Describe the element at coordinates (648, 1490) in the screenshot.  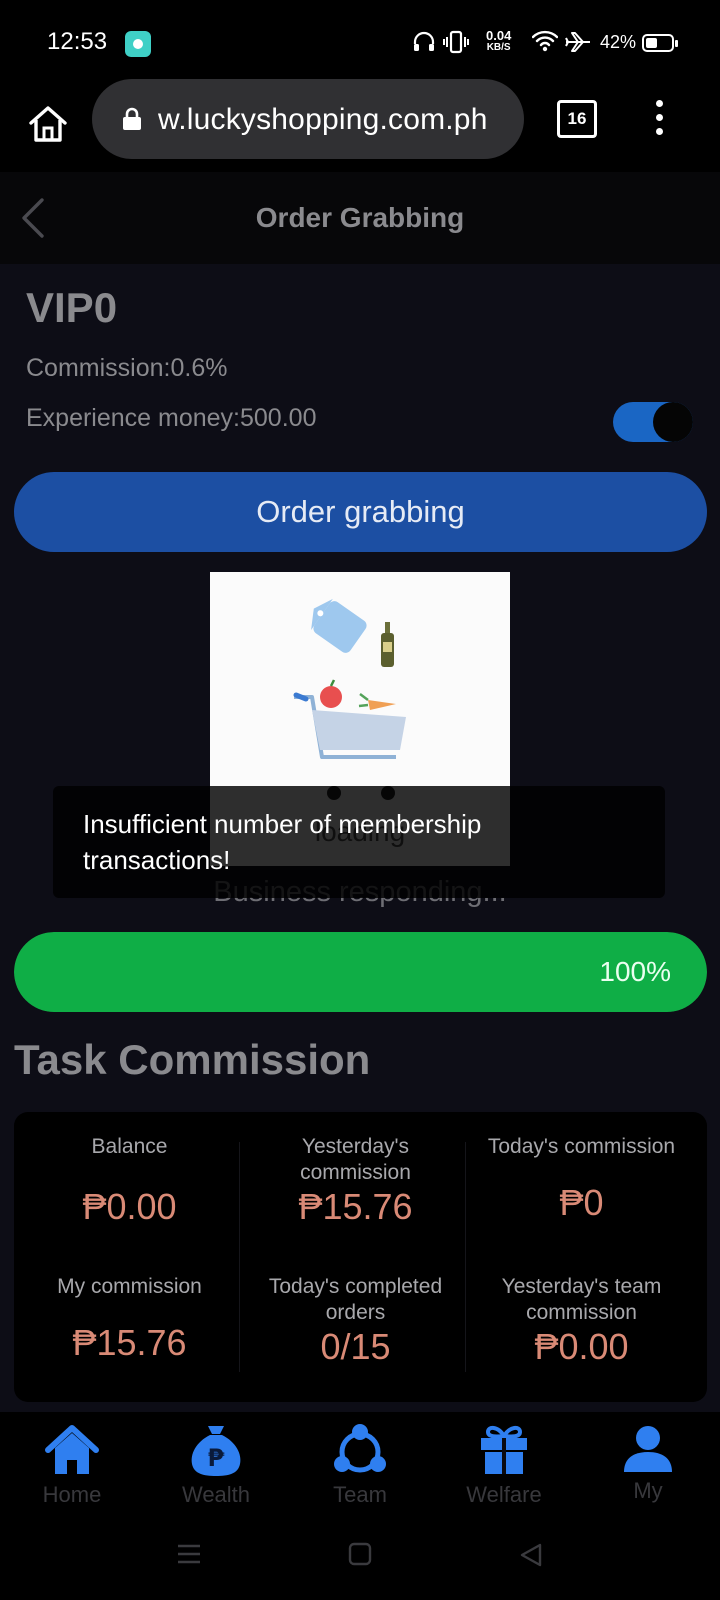
I see `nav-label: My` at that location.